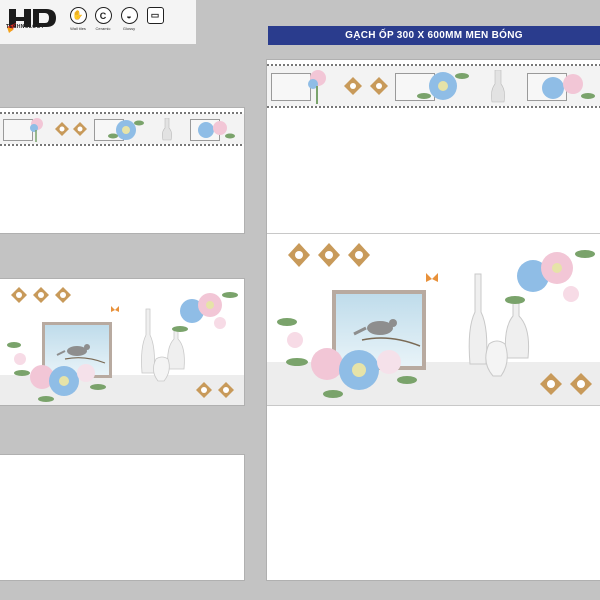  What do you see at coordinates (129, 15) in the screenshot?
I see `glossy-icon: ◒` at bounding box center [129, 15].